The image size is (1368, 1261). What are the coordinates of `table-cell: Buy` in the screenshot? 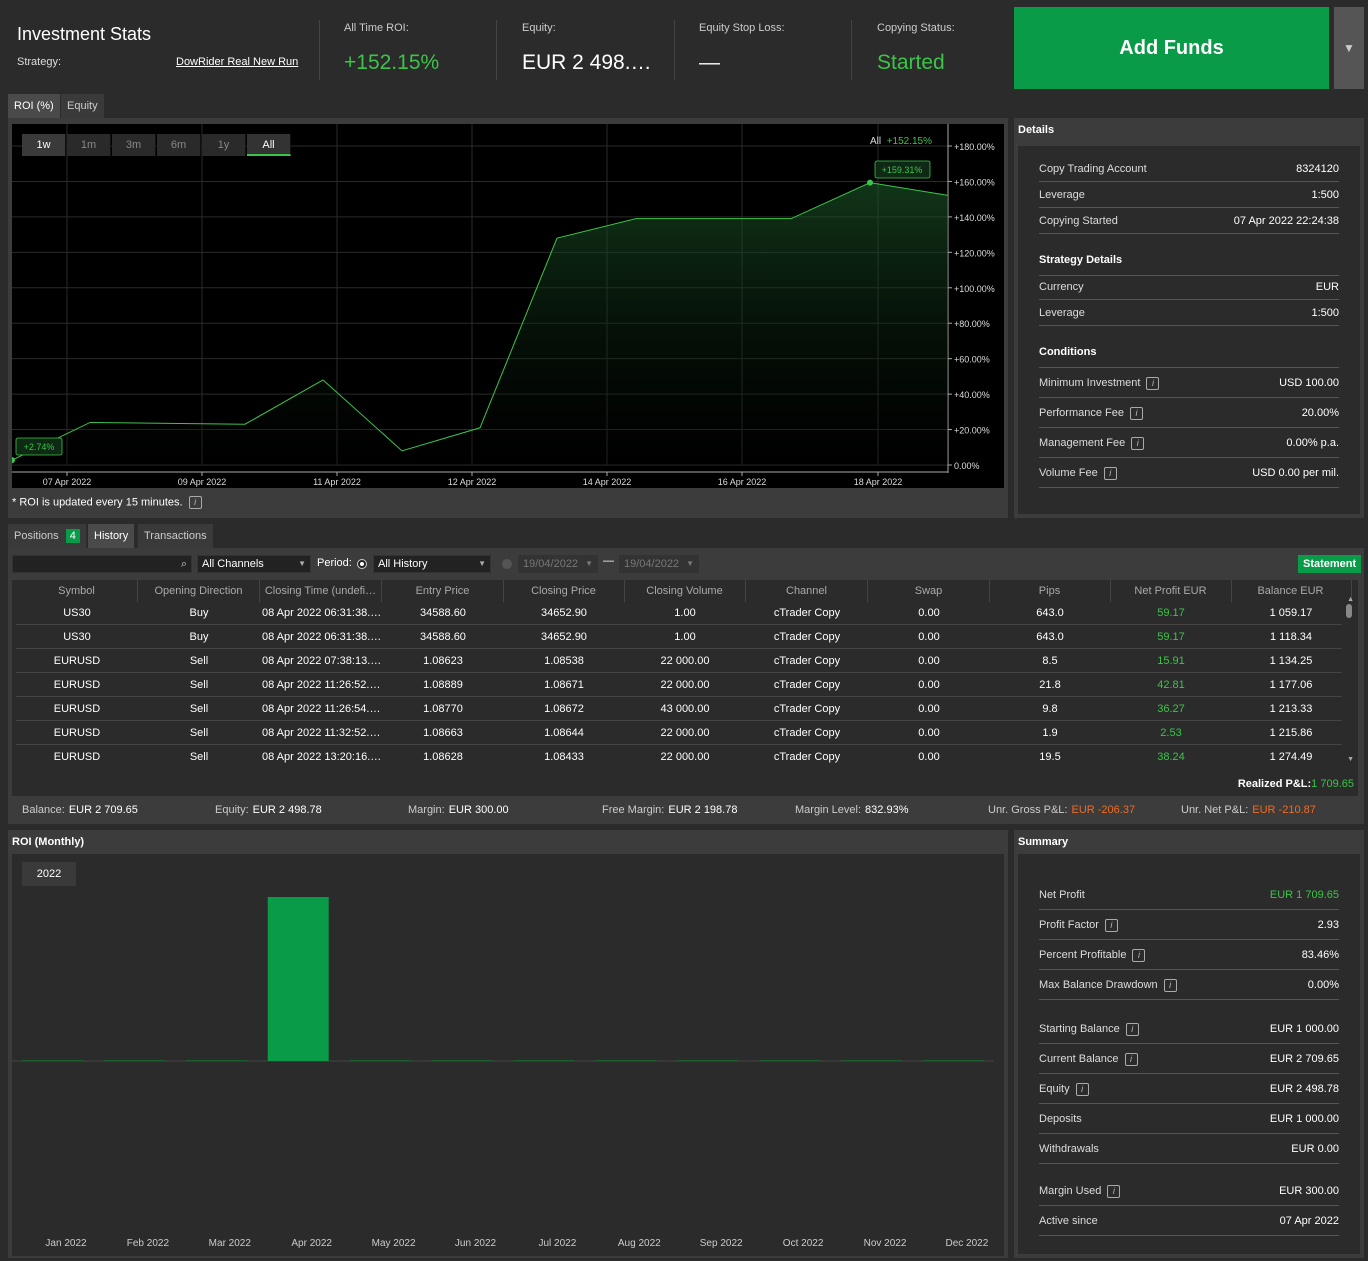 It's located at (199, 613).